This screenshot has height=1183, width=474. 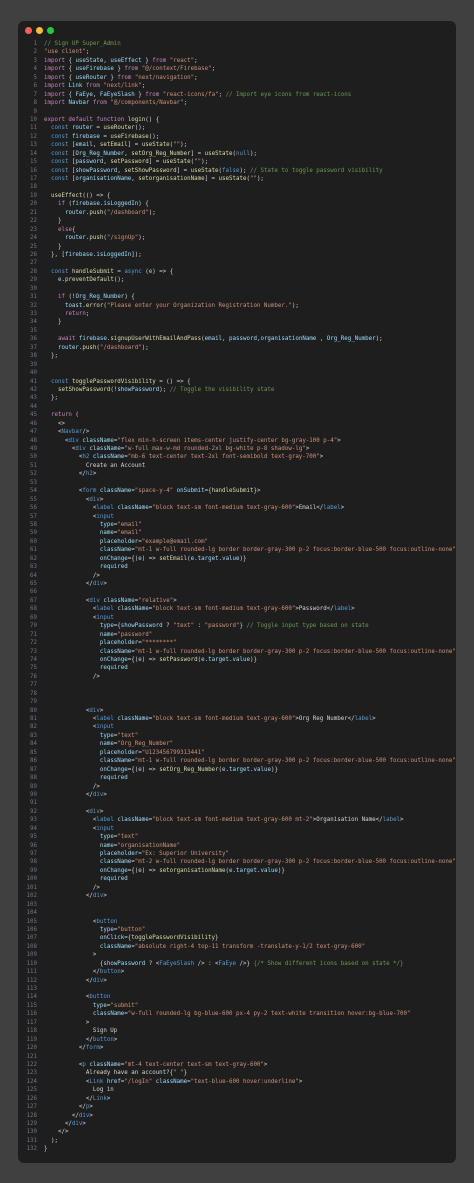 I want to click on code-line: 25 }, so click(x=237, y=247).